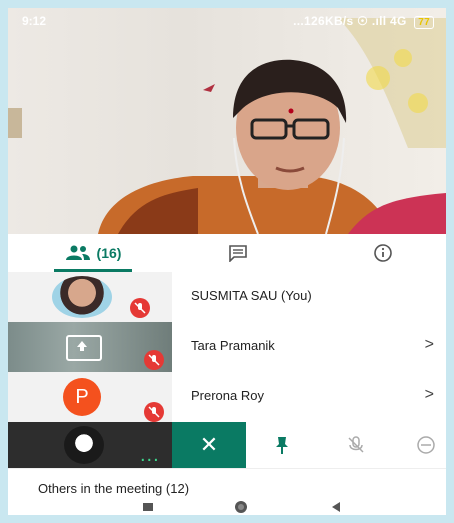  Describe the element at coordinates (227, 506) in the screenshot. I see `system-nav-bar` at that location.